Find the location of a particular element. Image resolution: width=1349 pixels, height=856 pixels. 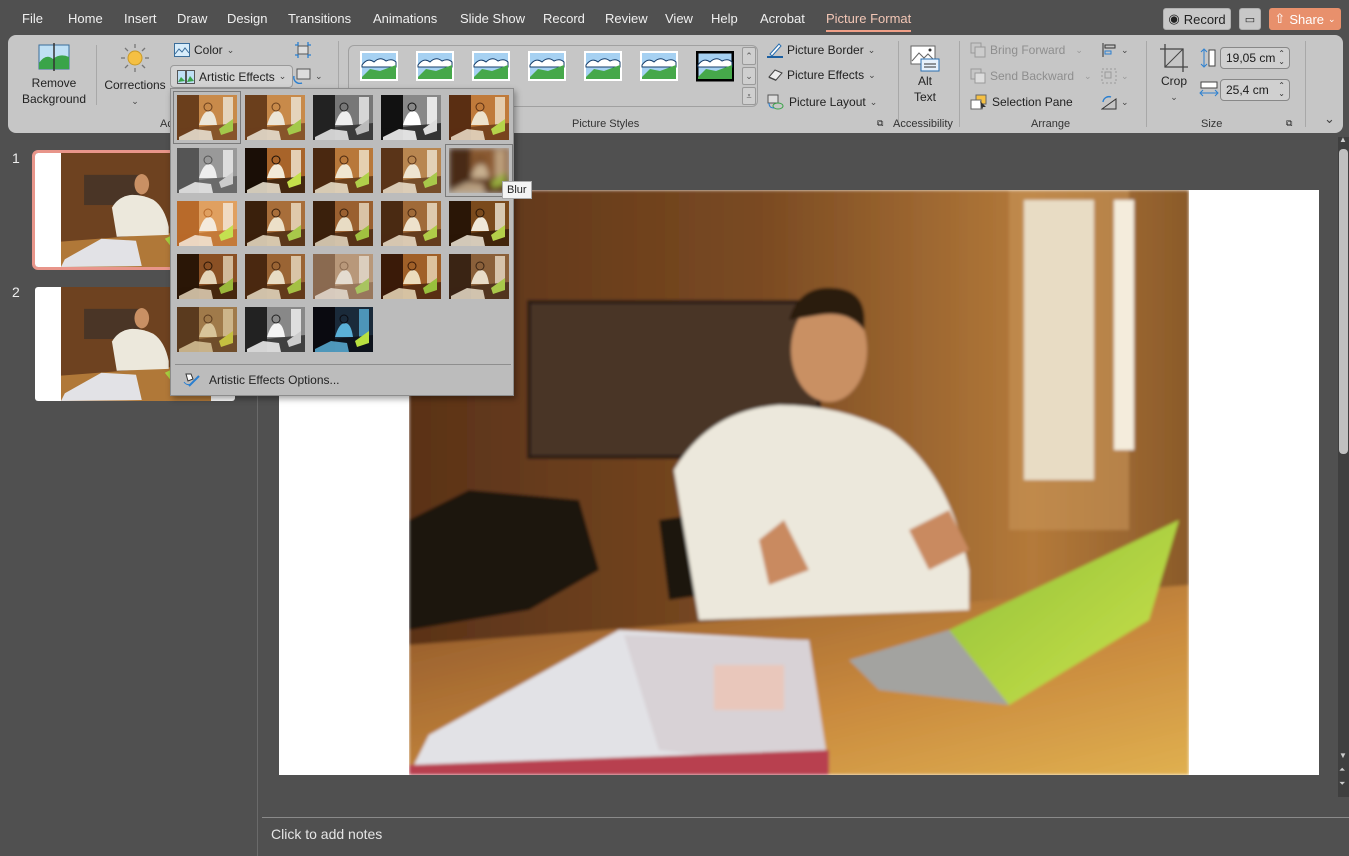

remove-background-button: Remove Background is located at coordinates (54, 75).